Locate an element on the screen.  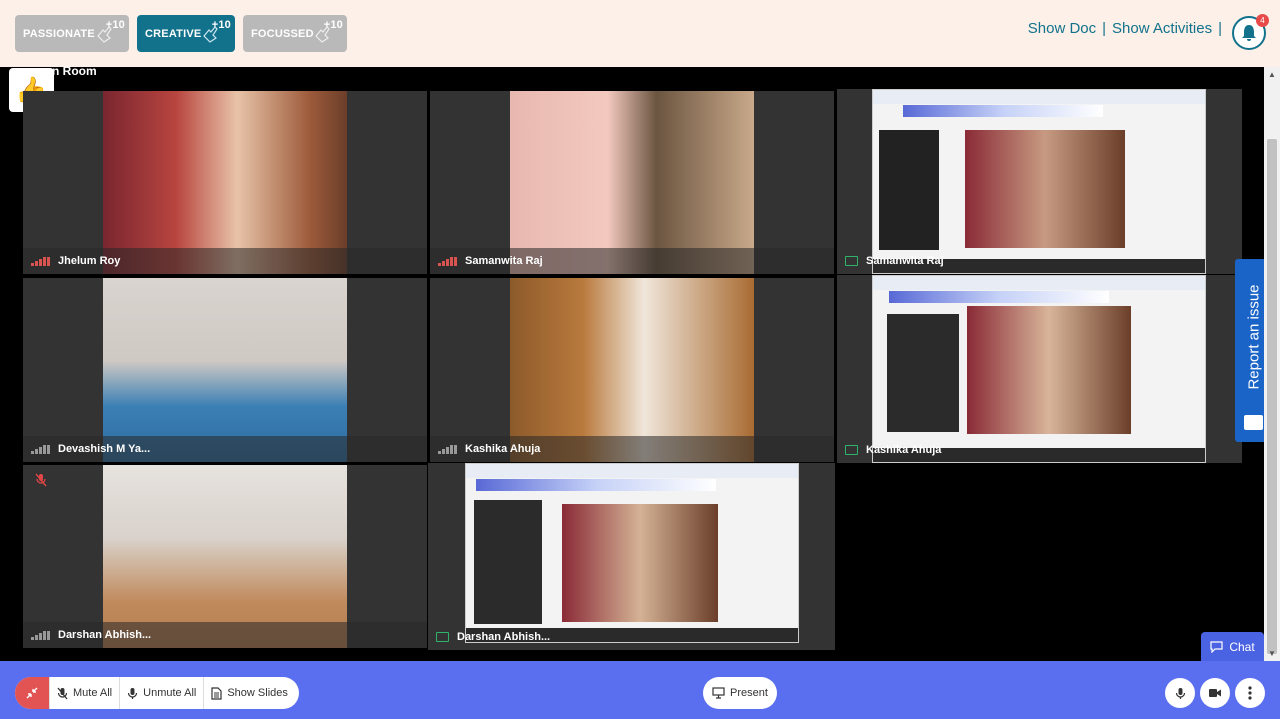
mute-all-label: Mute All is located at coordinates (93, 693).